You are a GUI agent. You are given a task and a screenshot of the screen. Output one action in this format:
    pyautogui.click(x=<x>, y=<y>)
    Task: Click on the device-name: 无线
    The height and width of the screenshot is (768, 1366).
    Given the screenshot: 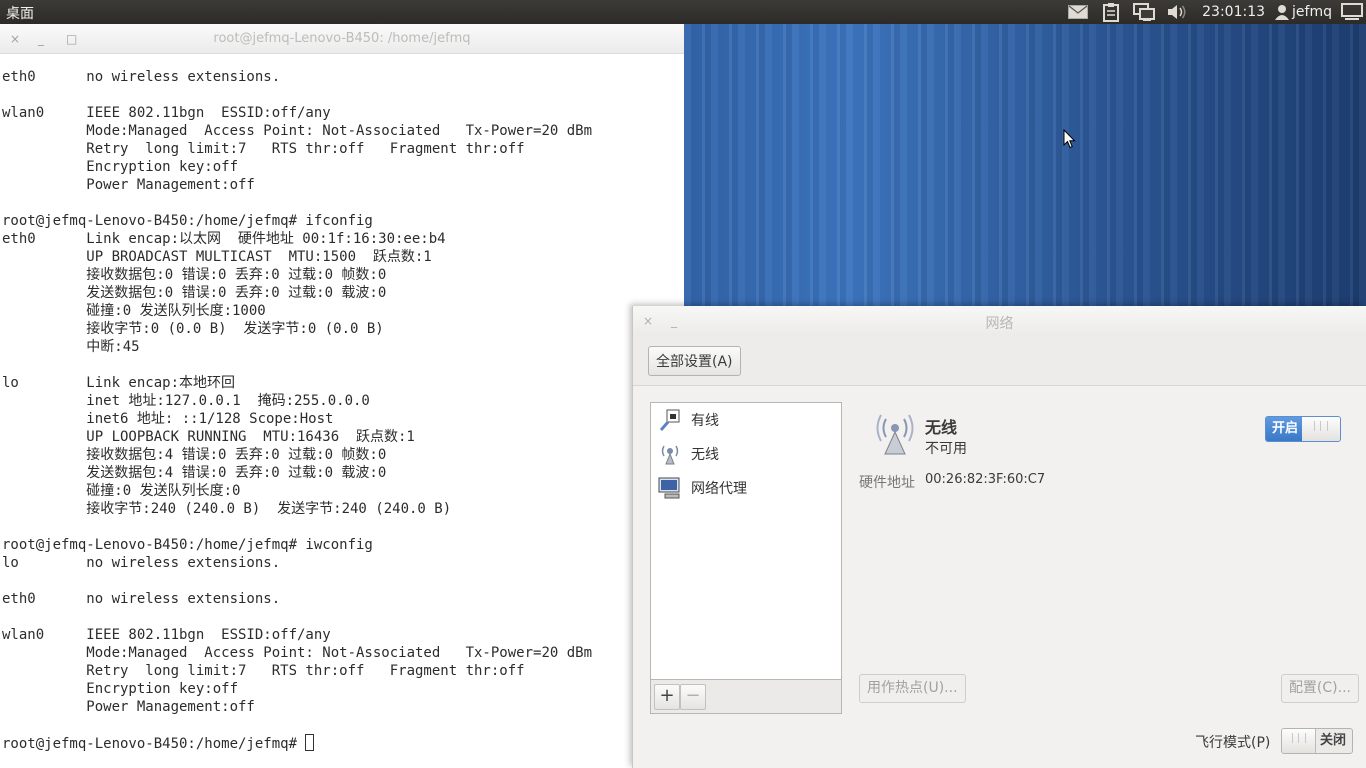 What is the action you would take?
    pyautogui.click(x=941, y=427)
    